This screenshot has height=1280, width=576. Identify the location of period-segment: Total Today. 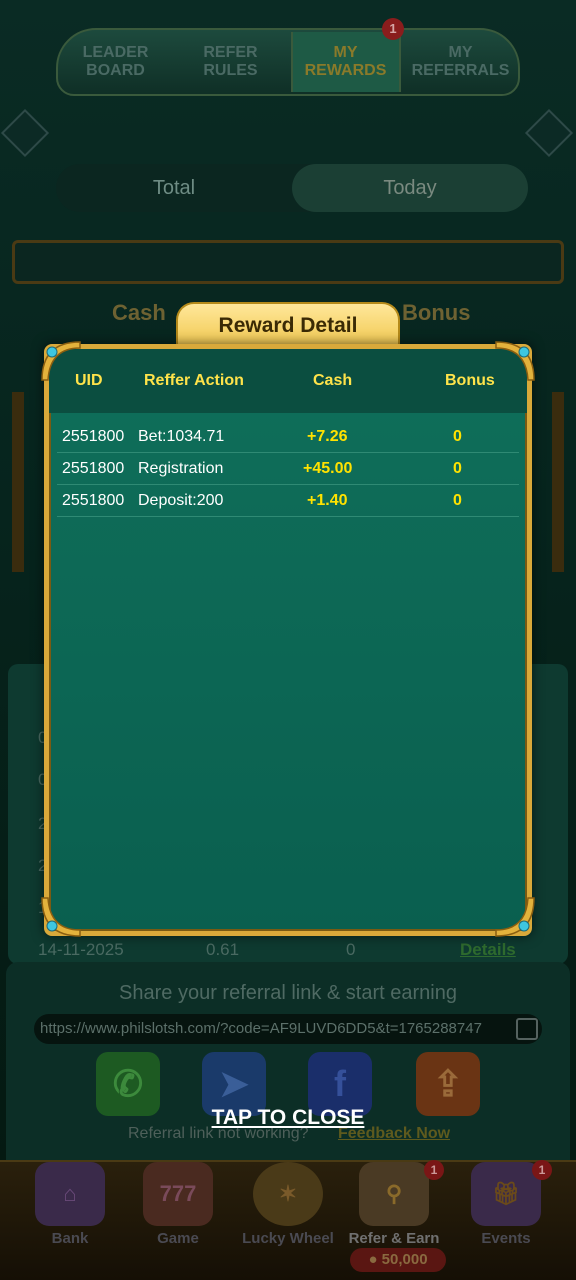
(292, 188).